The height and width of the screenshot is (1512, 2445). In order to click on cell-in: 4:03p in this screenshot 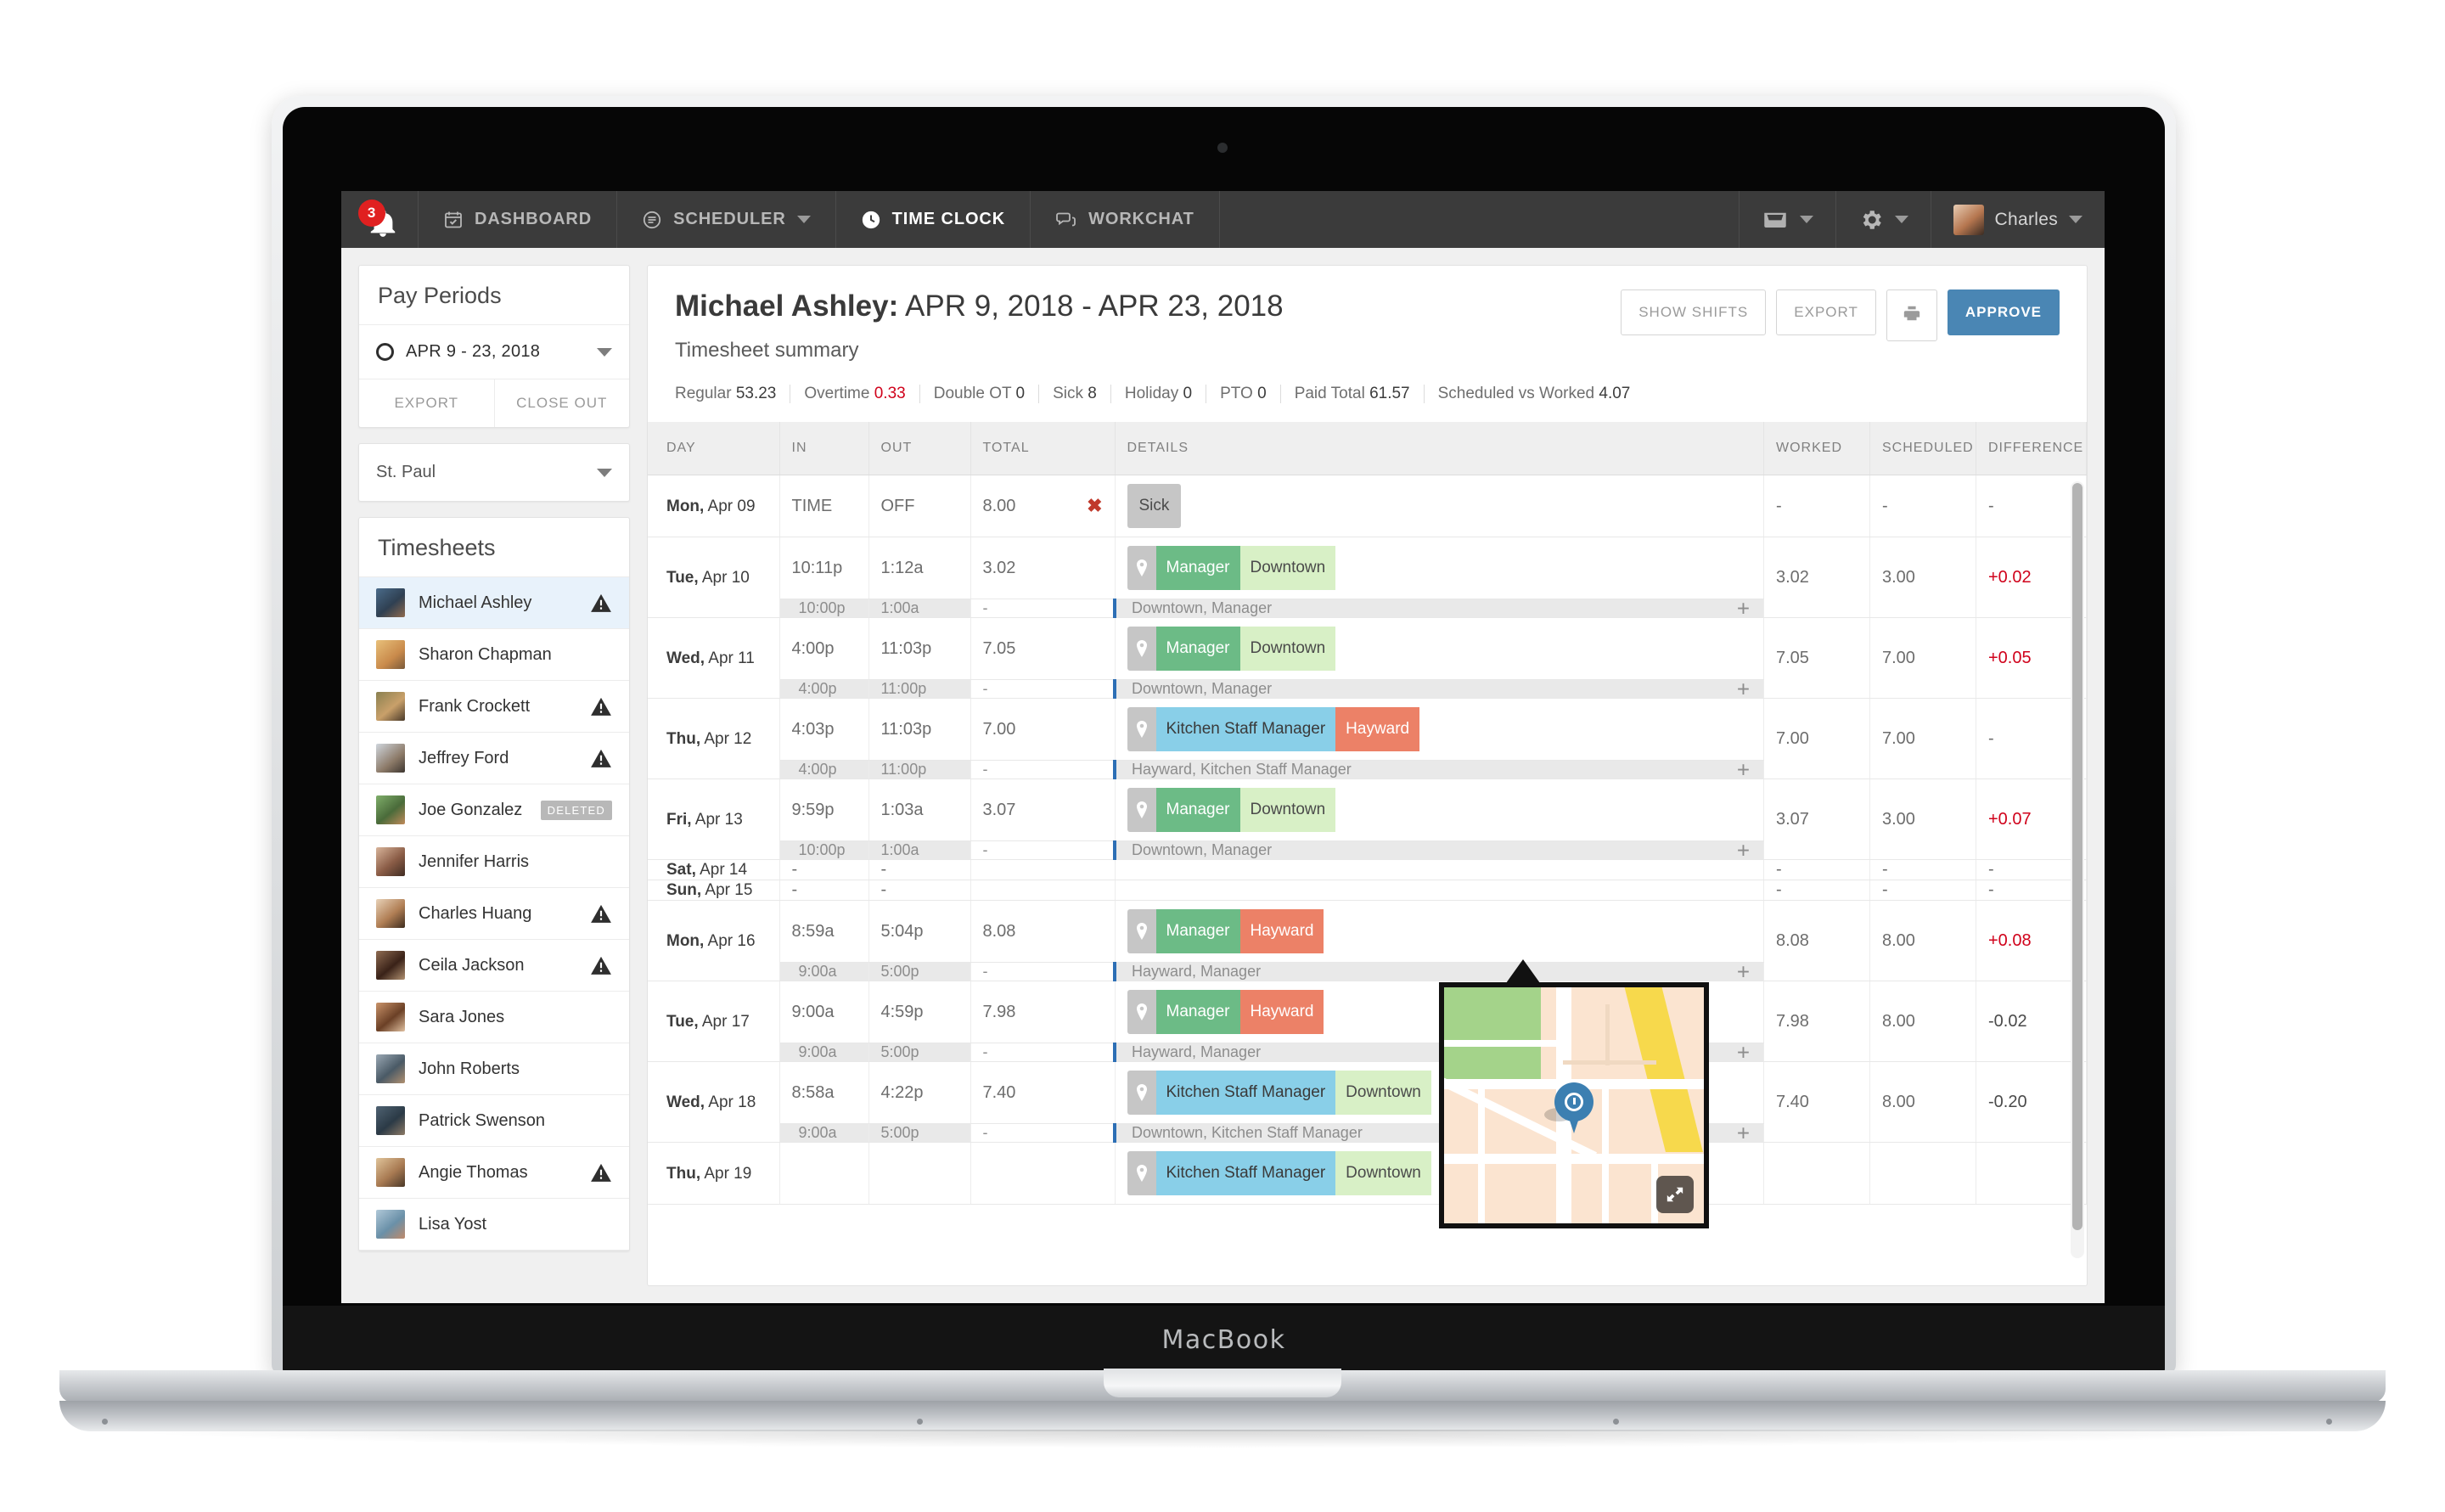, I will do `click(824, 729)`.